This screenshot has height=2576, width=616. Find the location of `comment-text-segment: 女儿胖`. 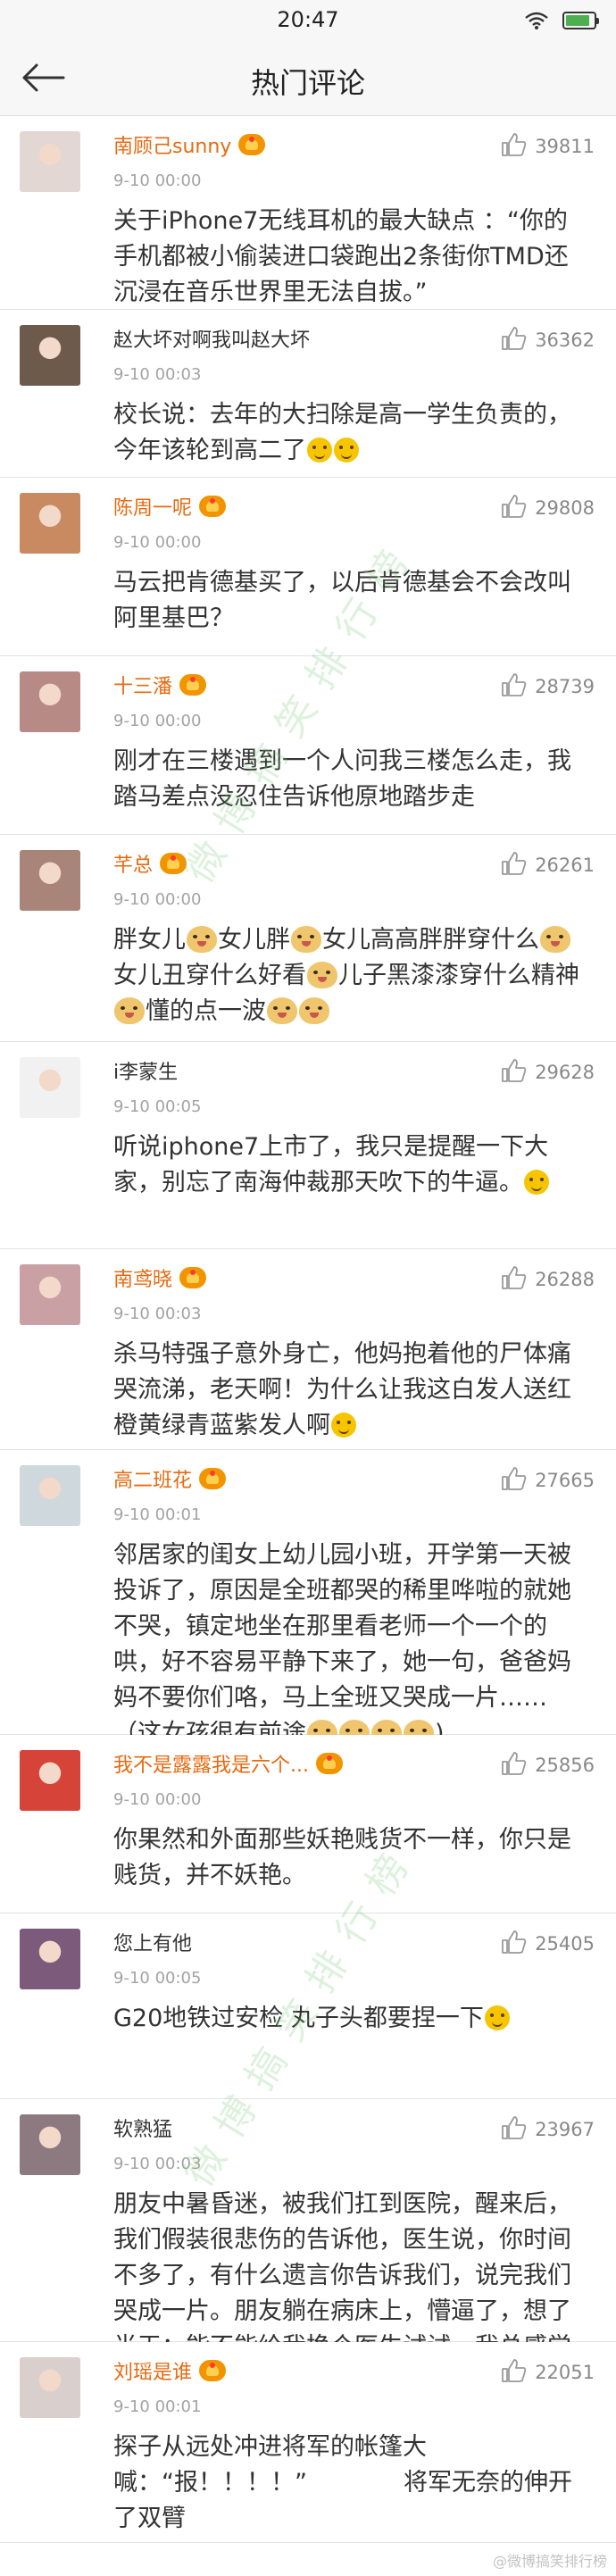

comment-text-segment: 女儿胖 is located at coordinates (254, 940).